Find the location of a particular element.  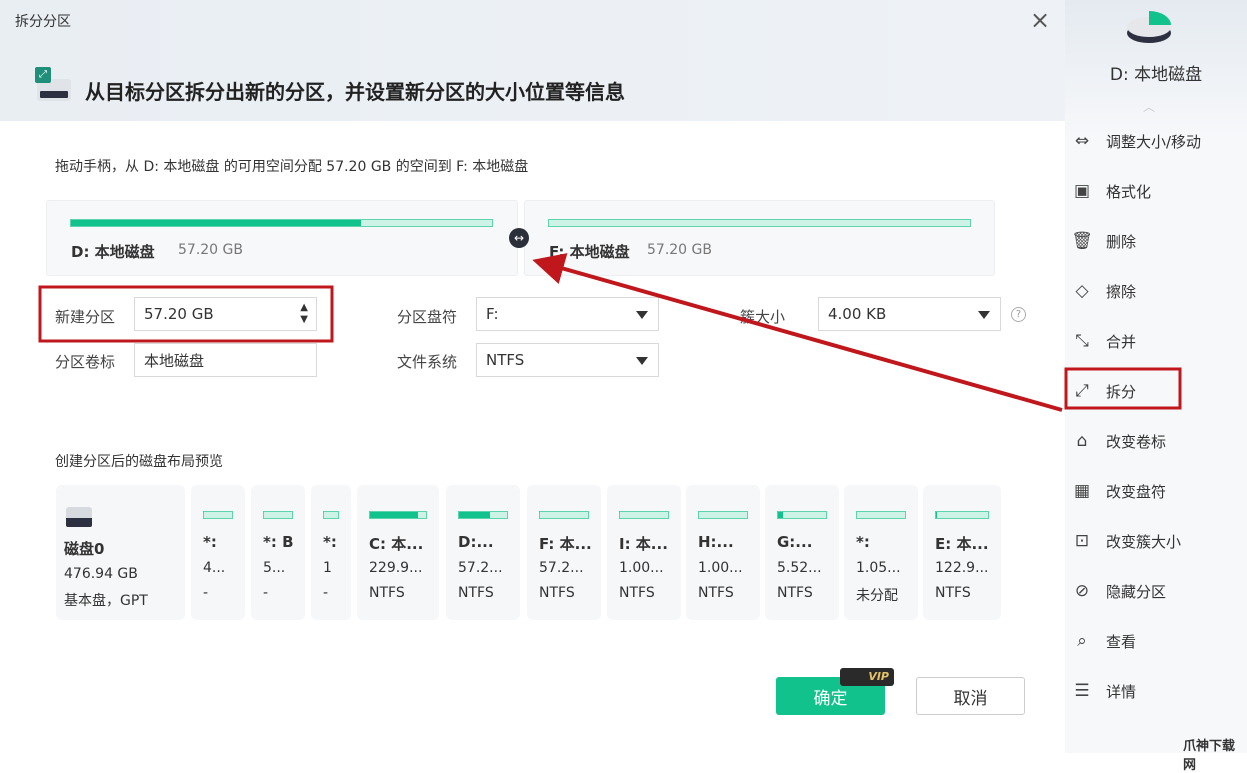

highlight-box-split is located at coordinates (1123, 388).